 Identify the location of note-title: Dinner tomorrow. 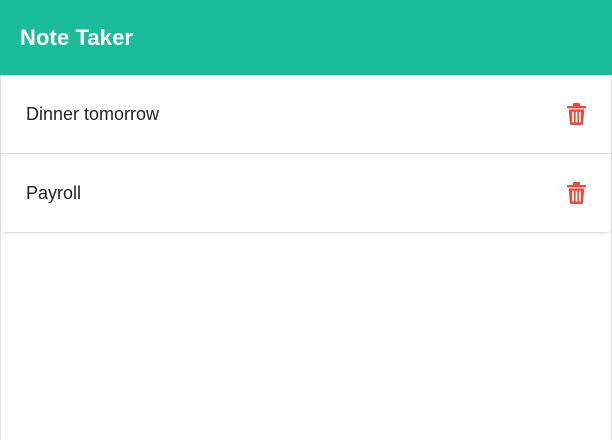
(93, 113).